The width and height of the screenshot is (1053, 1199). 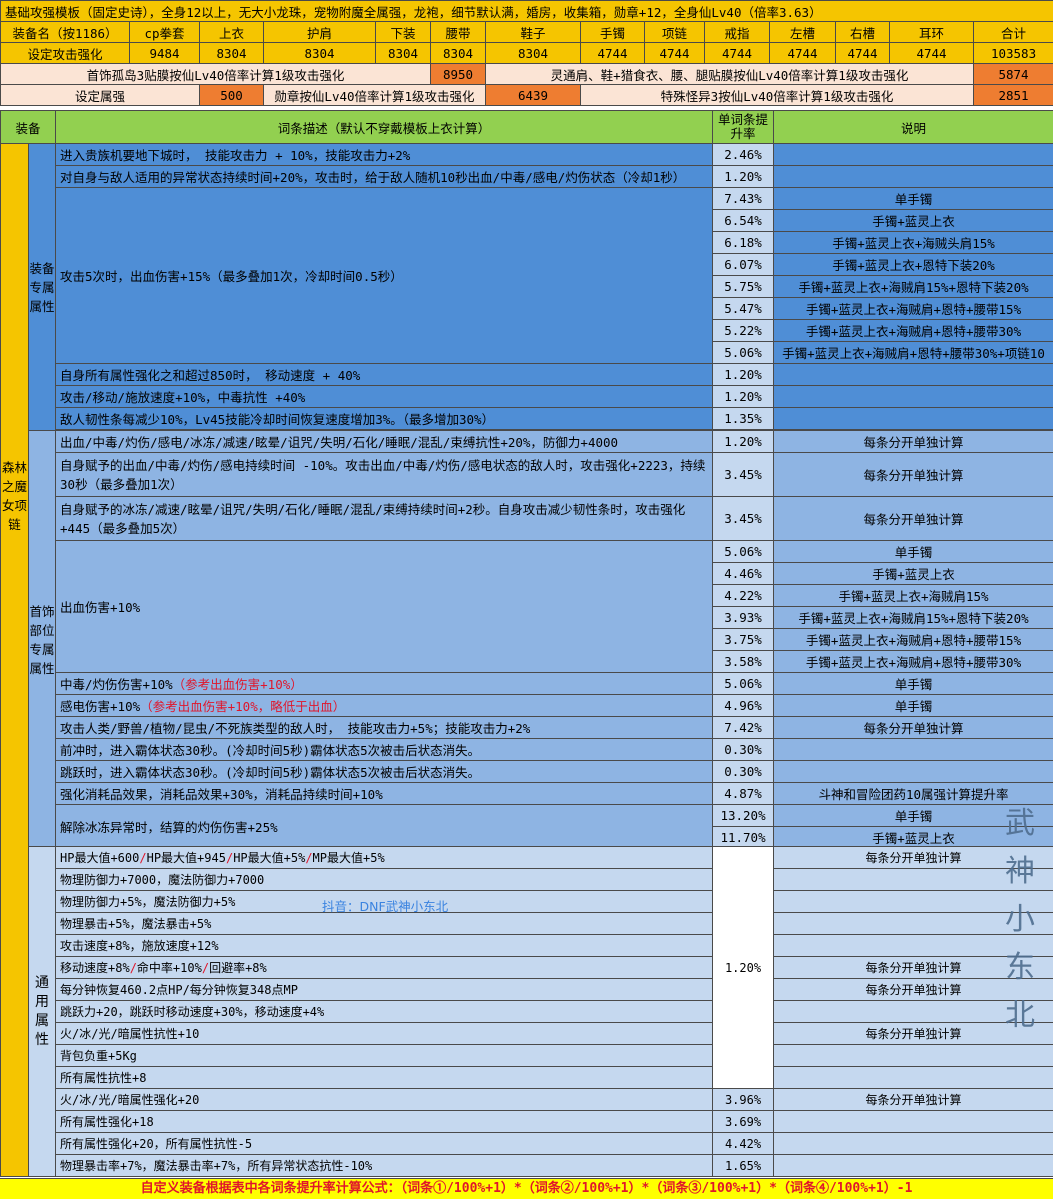 What do you see at coordinates (743, 706) in the screenshot?
I see `affix-rate: 4.96%` at bounding box center [743, 706].